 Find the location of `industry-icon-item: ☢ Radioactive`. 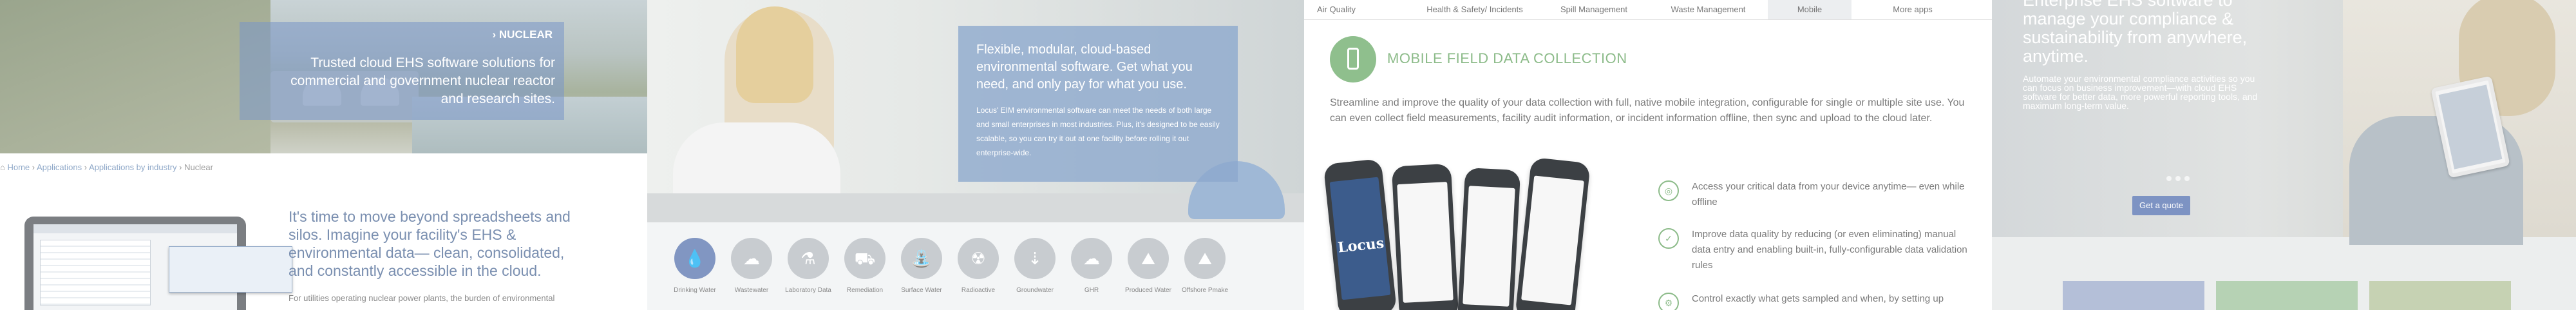

industry-icon-item: ☢ Radioactive is located at coordinates (978, 266).